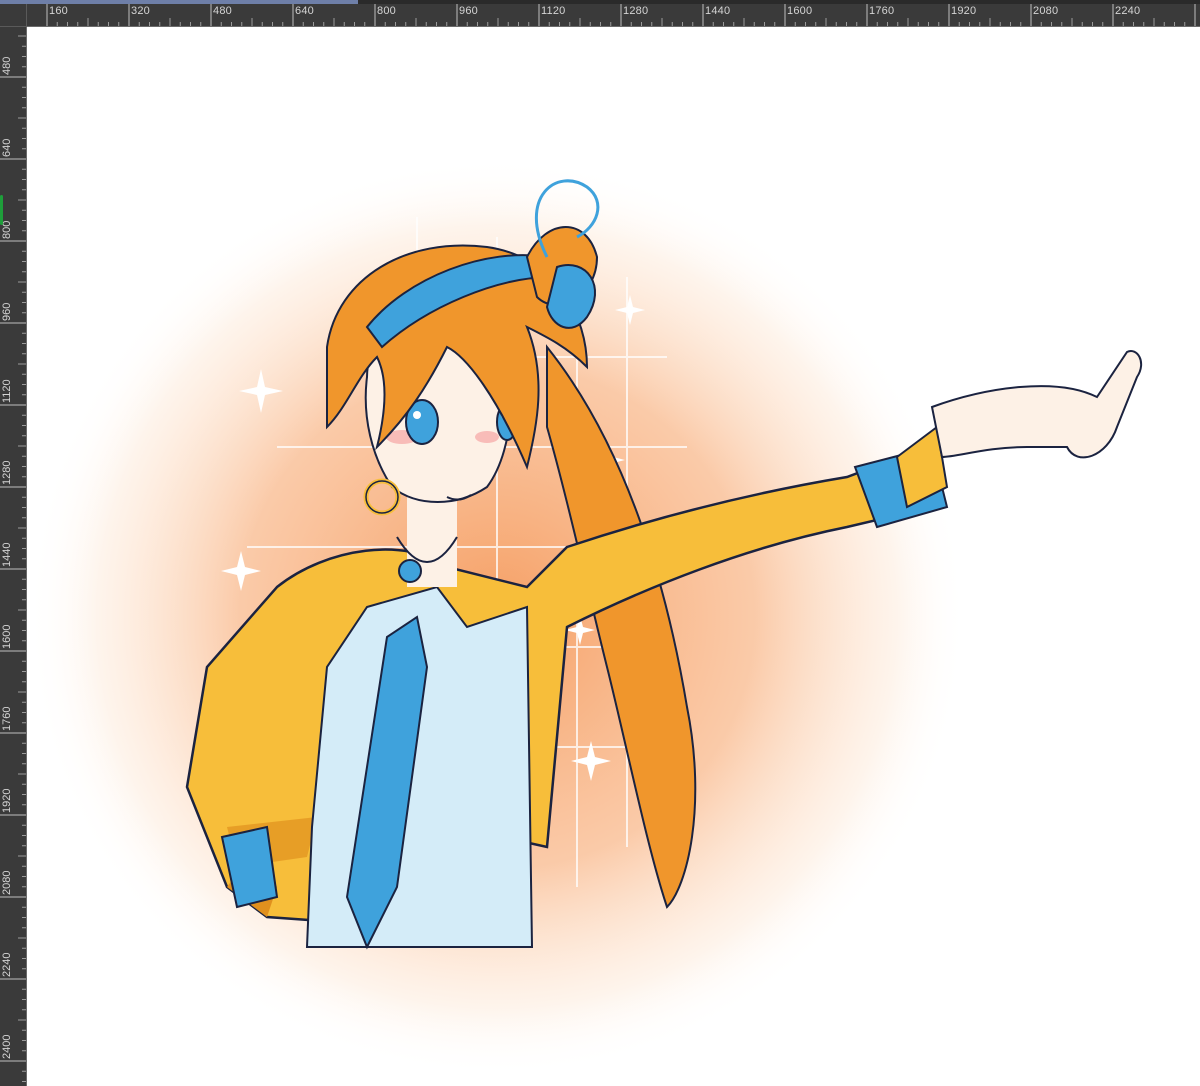  What do you see at coordinates (58, 11) in the screenshot?
I see `ruler-label: 160` at bounding box center [58, 11].